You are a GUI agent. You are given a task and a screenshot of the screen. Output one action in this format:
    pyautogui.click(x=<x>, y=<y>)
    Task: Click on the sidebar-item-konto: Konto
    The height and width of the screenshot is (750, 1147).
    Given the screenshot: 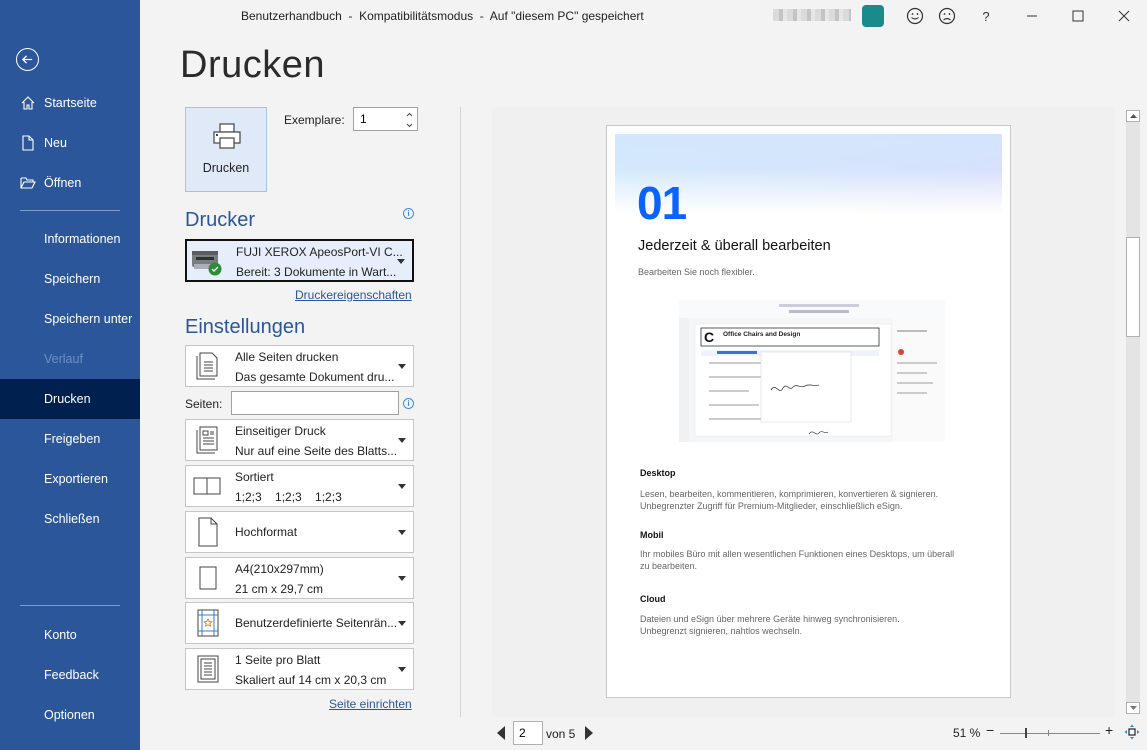 What is the action you would take?
    pyautogui.click(x=70, y=635)
    